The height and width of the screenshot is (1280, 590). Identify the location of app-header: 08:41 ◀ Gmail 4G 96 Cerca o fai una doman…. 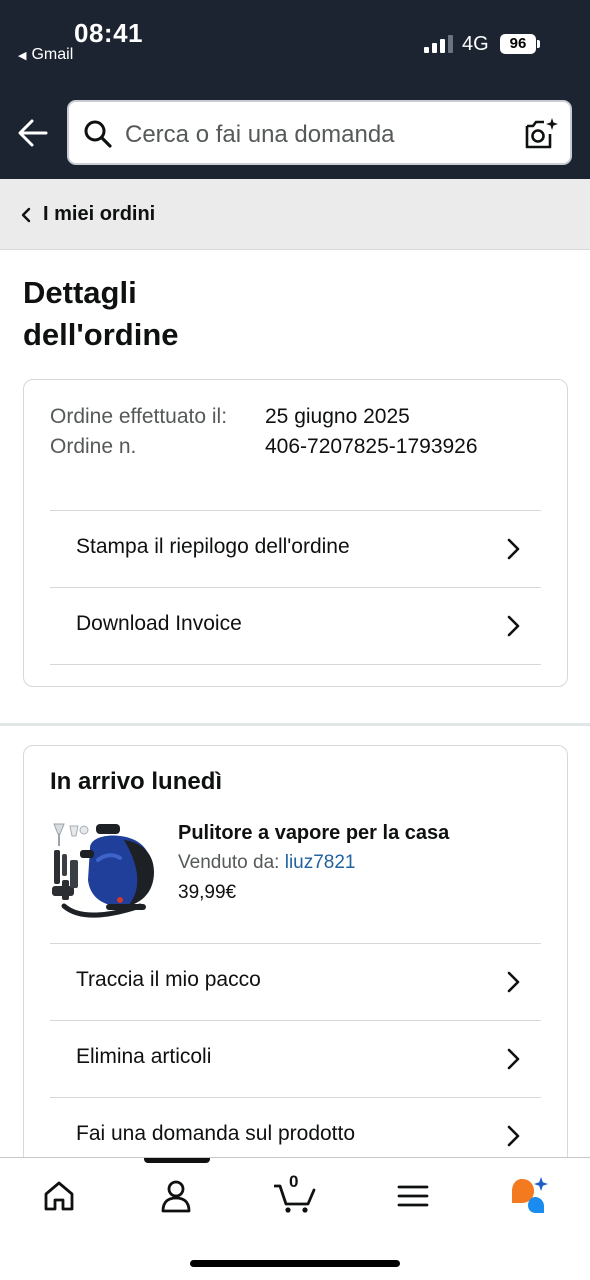
(295, 89).